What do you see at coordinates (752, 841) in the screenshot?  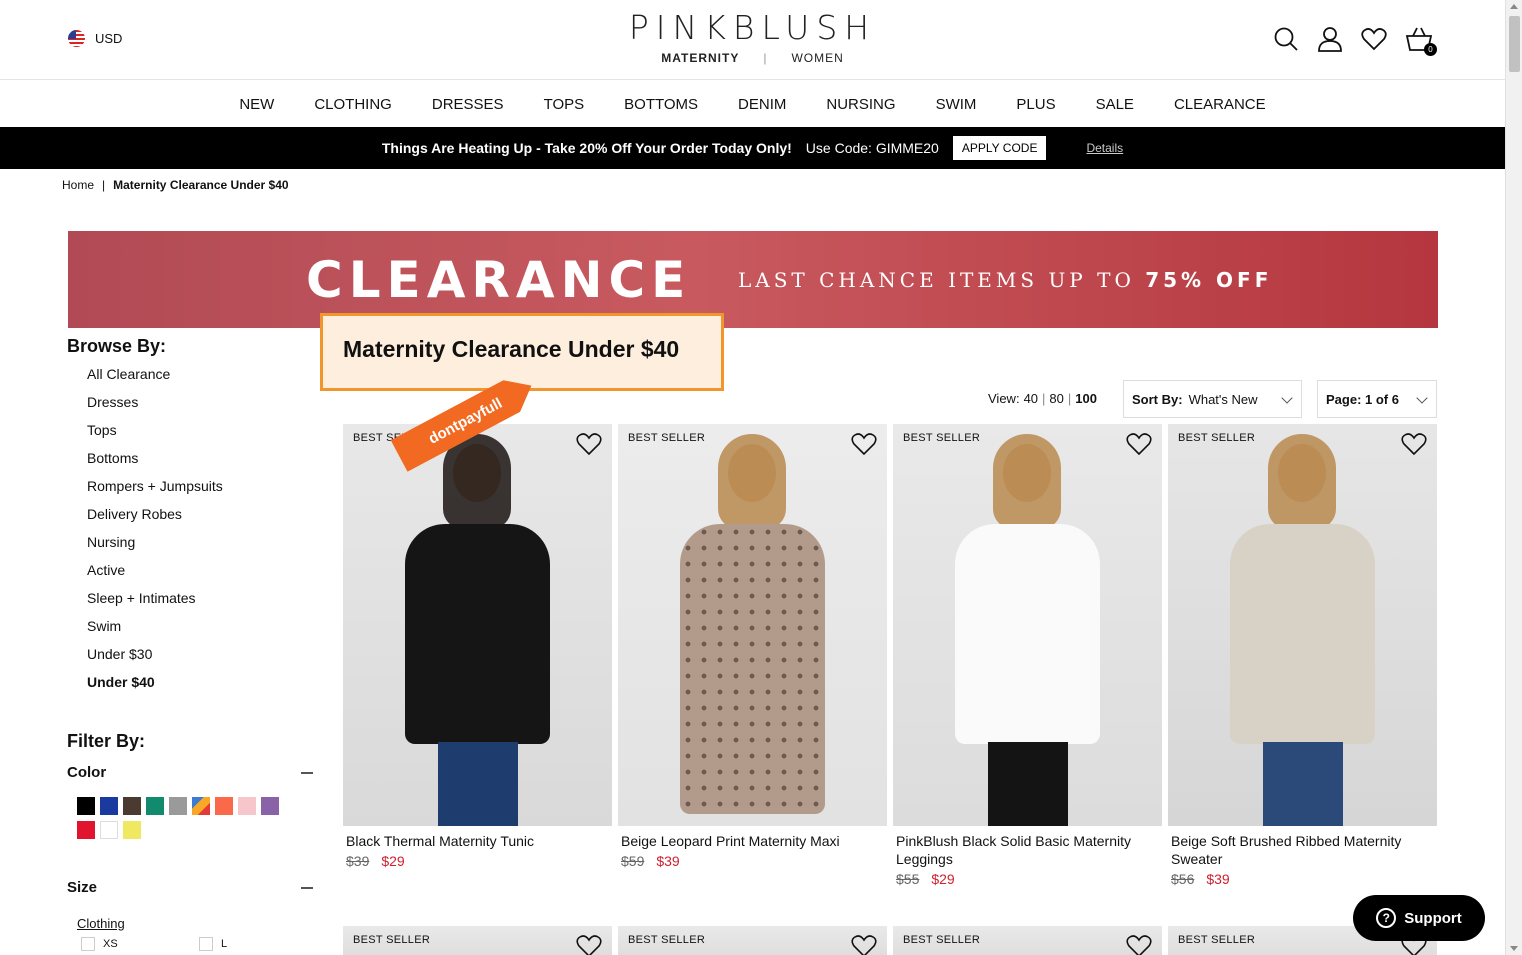 I see `product-name: Beige Leopard Print Maternity Maxi` at bounding box center [752, 841].